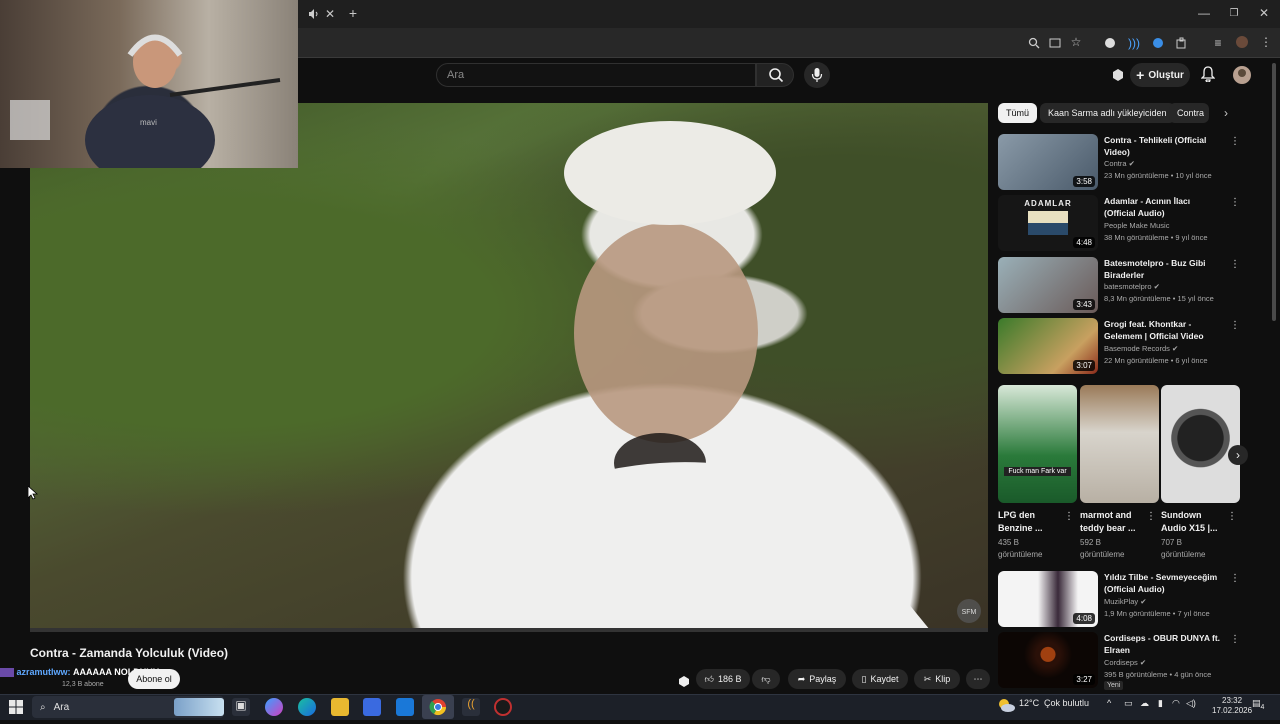  Describe the element at coordinates (128, 707) in the screenshot. I see `taskbar-search: ⌕ Ara` at that location.